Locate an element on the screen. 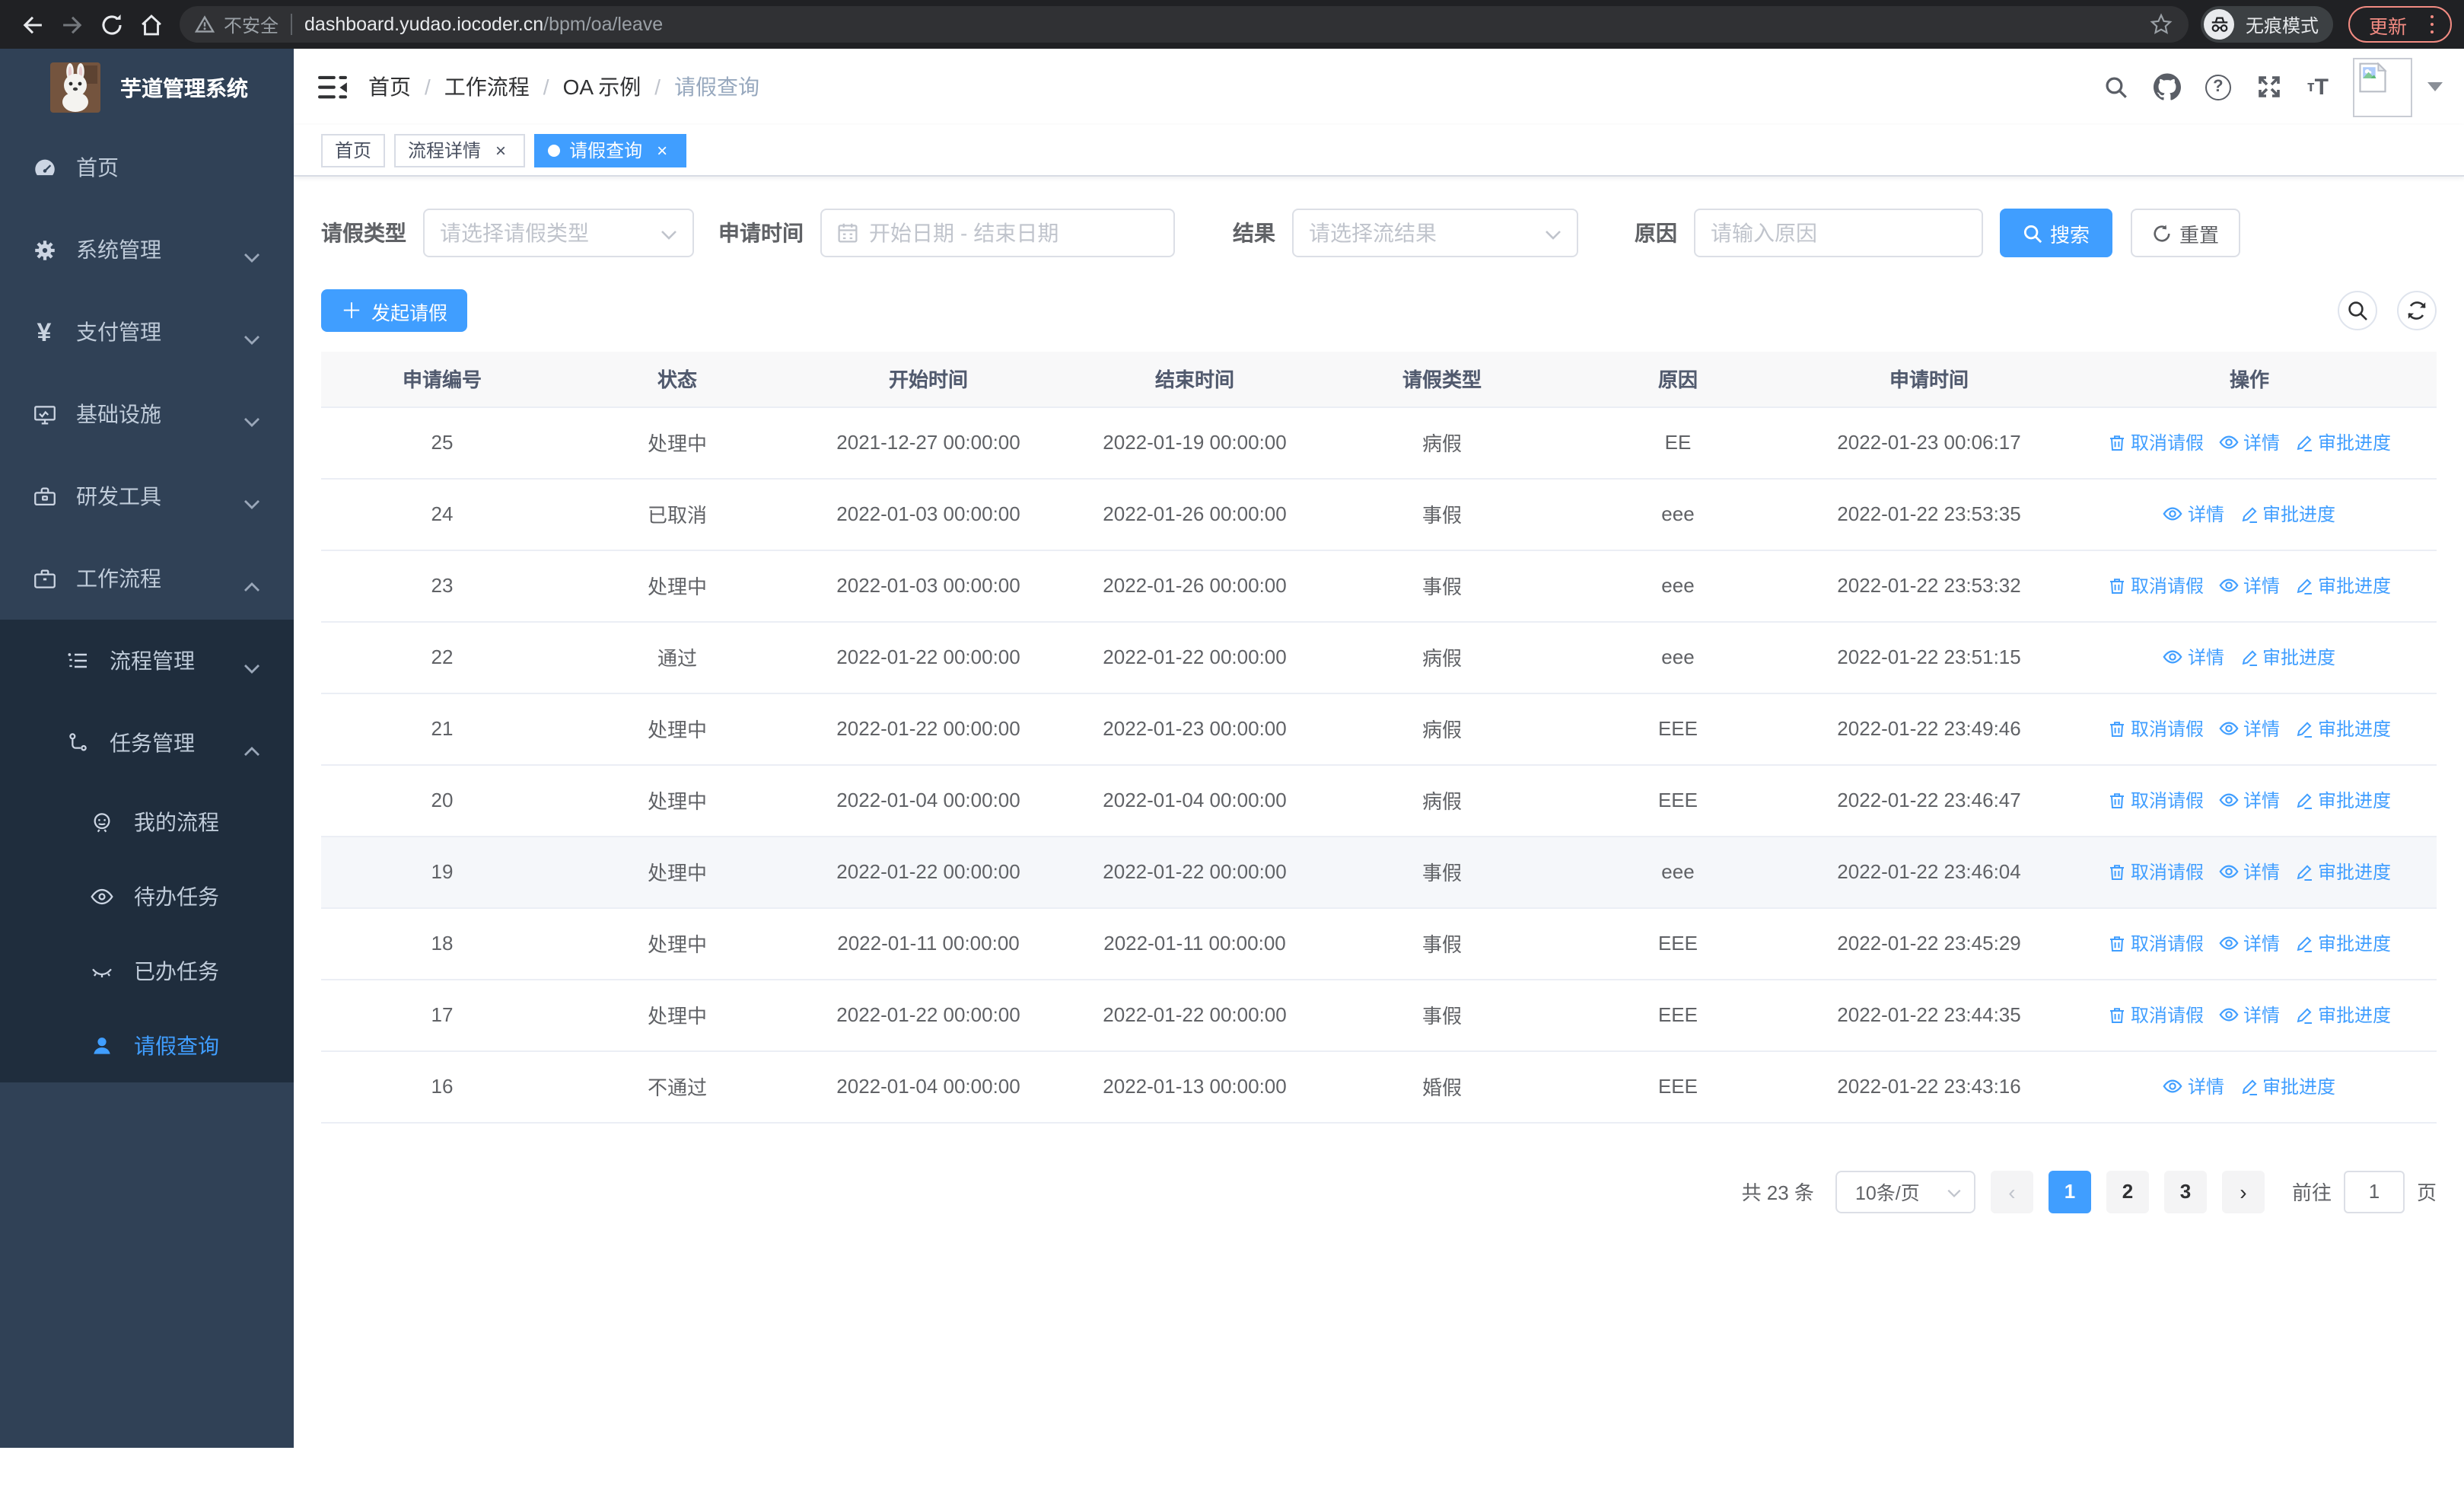 This screenshot has height=1495, width=2464. page-button-3: 3 is located at coordinates (2185, 1191).